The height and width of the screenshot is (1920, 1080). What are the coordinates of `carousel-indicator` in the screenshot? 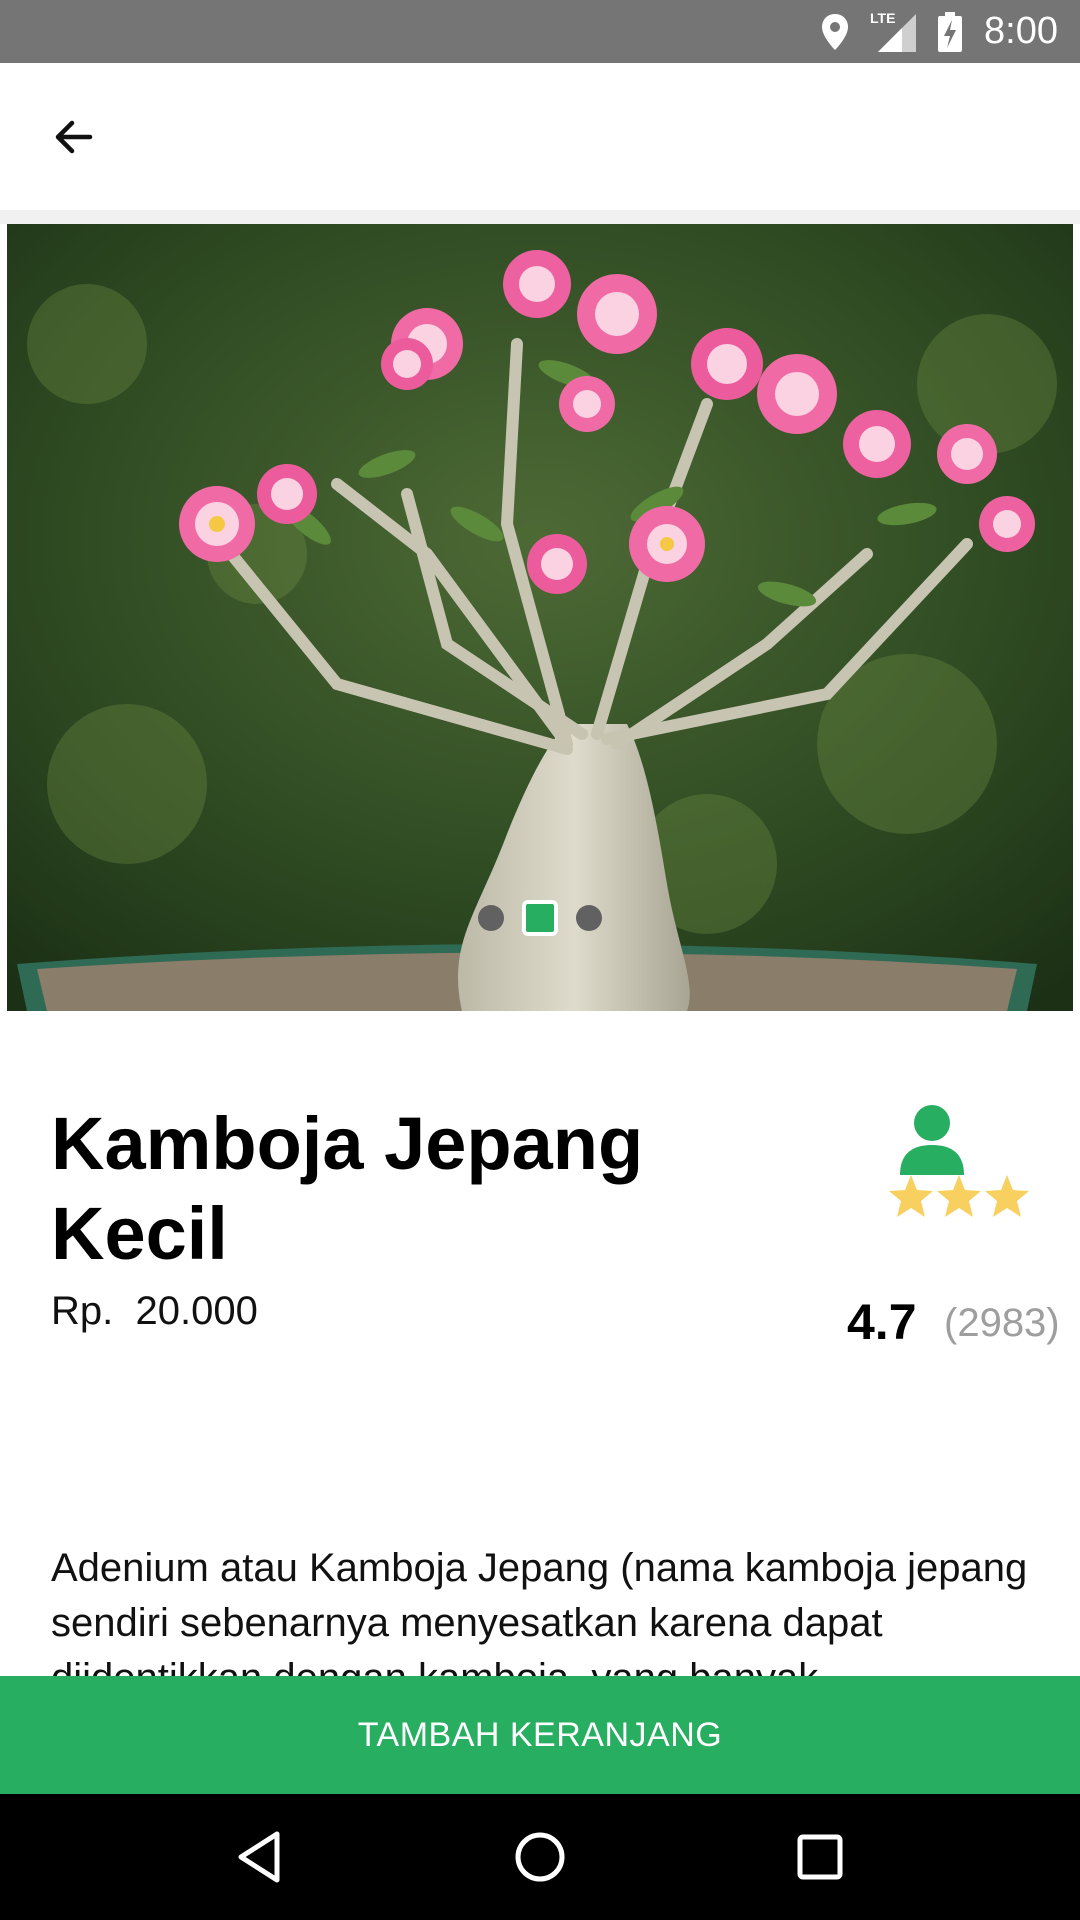 It's located at (540, 918).